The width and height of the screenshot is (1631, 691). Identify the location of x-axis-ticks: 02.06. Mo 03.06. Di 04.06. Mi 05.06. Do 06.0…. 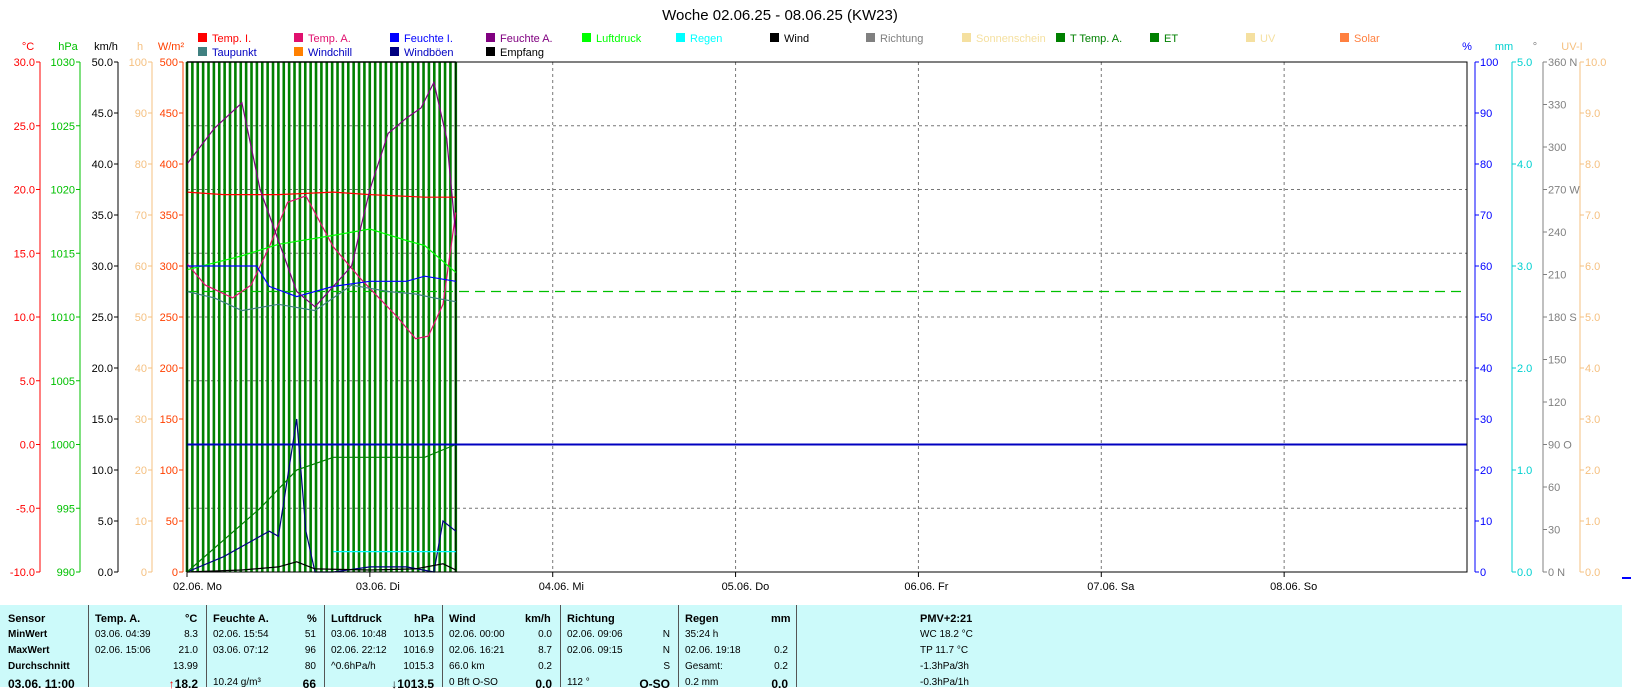
(745, 582).